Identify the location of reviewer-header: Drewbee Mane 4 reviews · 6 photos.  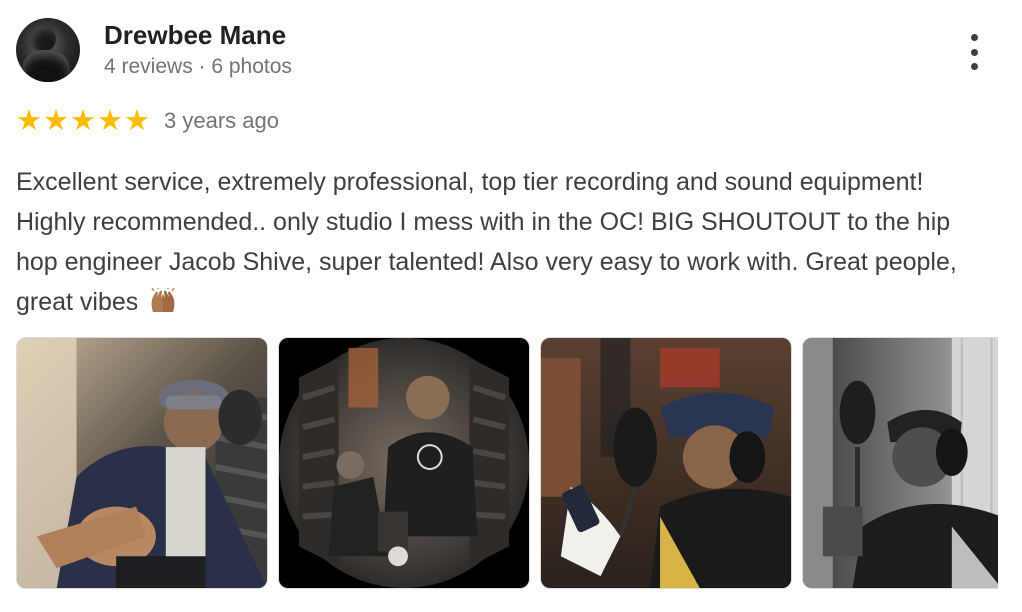
(154, 50).